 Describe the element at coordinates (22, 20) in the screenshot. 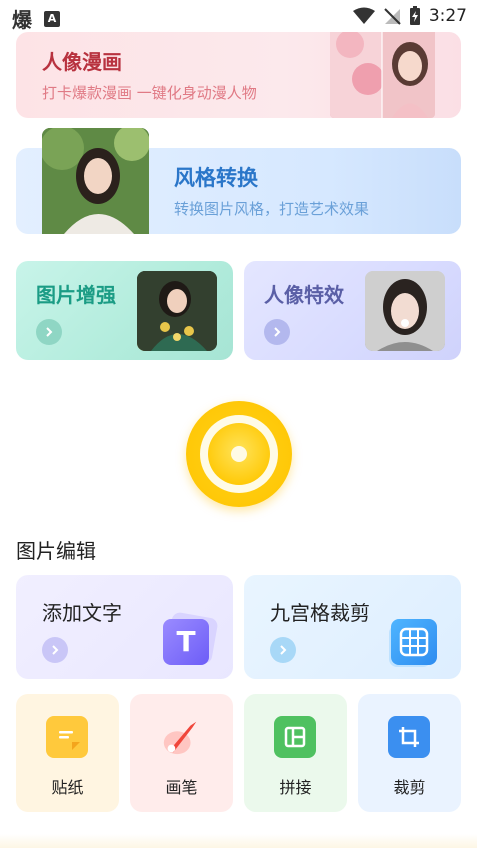

I see `app-notification-icon: 爆` at that location.